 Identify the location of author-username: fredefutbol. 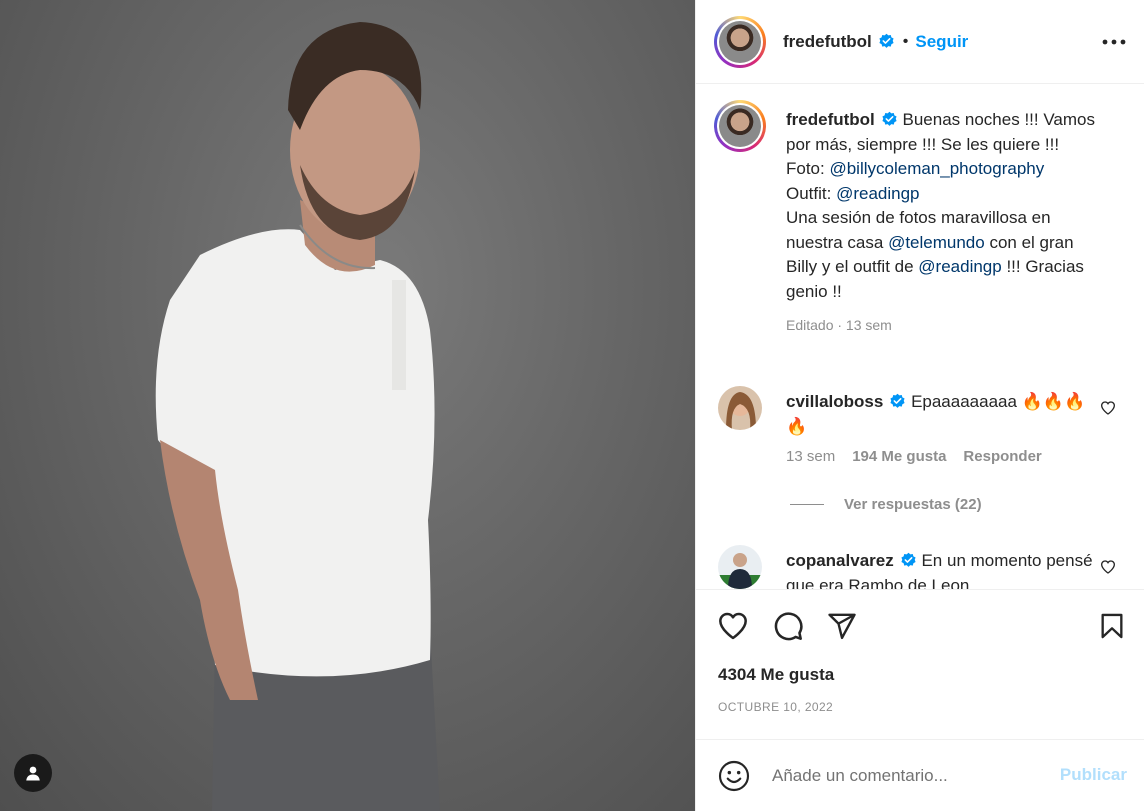
(827, 42).